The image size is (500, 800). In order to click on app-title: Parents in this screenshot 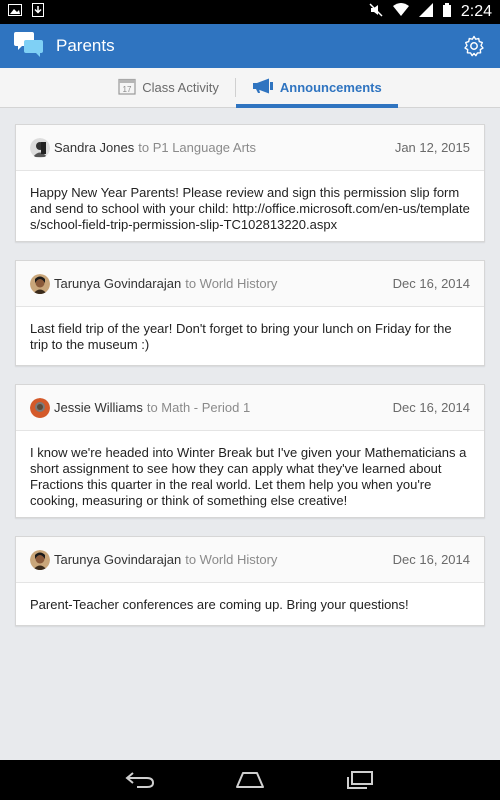, I will do `click(85, 45)`.